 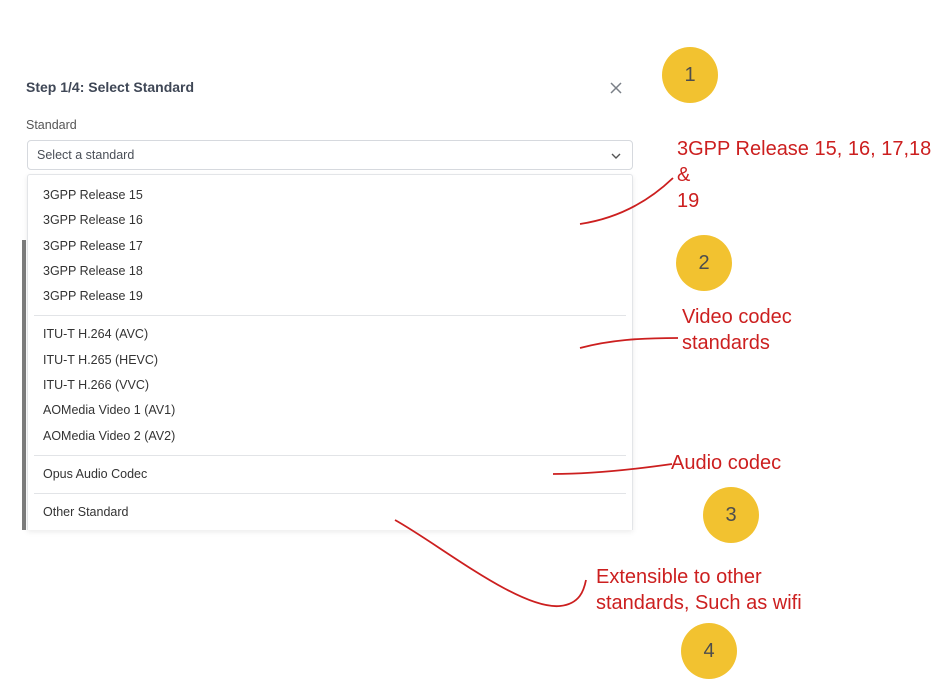 I want to click on standard-field-label: Standard, so click(x=51, y=125).